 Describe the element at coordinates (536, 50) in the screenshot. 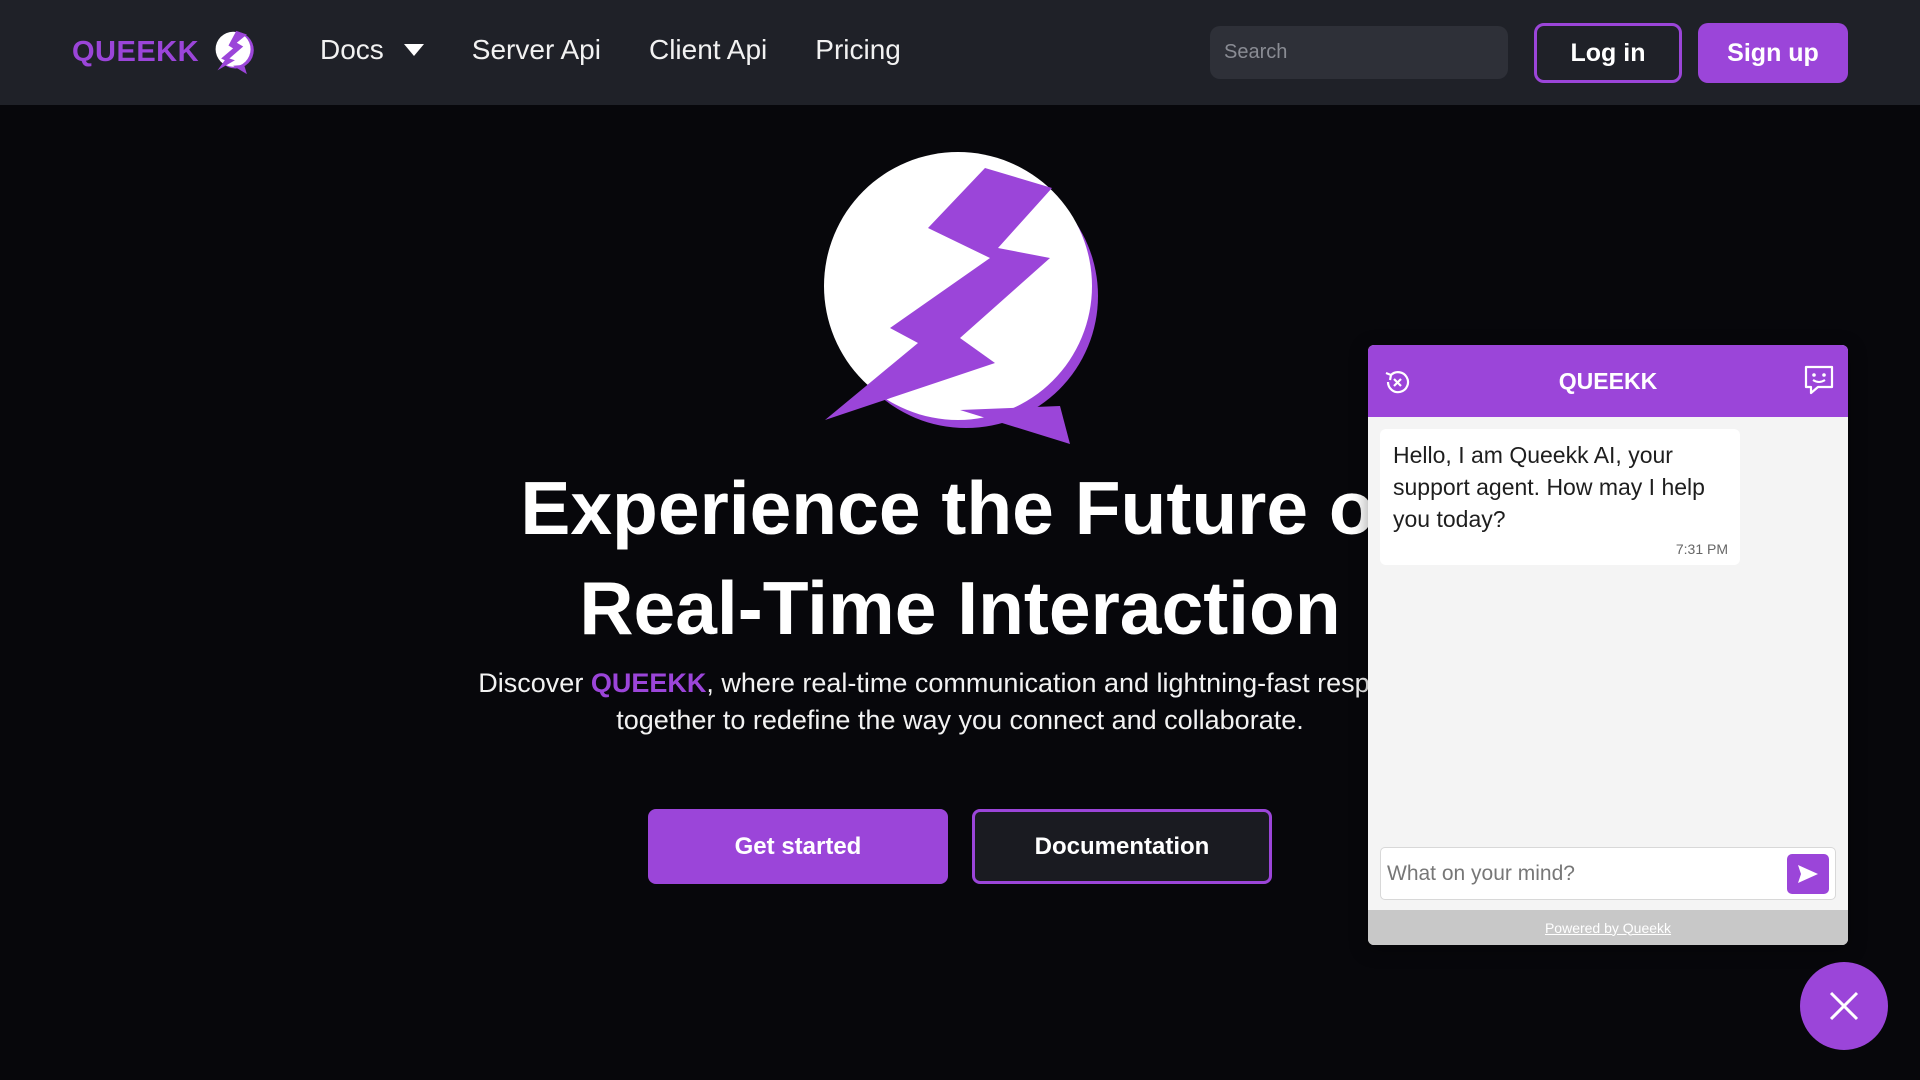

I see `nav-server-api: Server Api` at that location.